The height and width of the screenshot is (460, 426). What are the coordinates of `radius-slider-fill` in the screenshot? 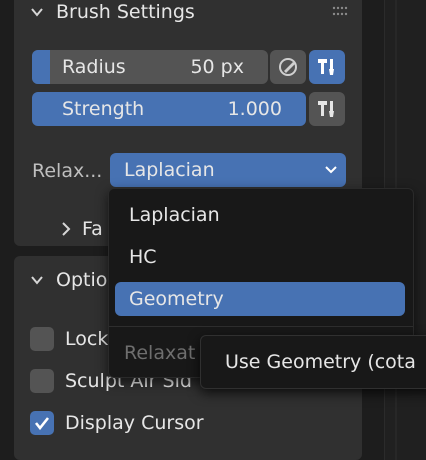 It's located at (41, 67).